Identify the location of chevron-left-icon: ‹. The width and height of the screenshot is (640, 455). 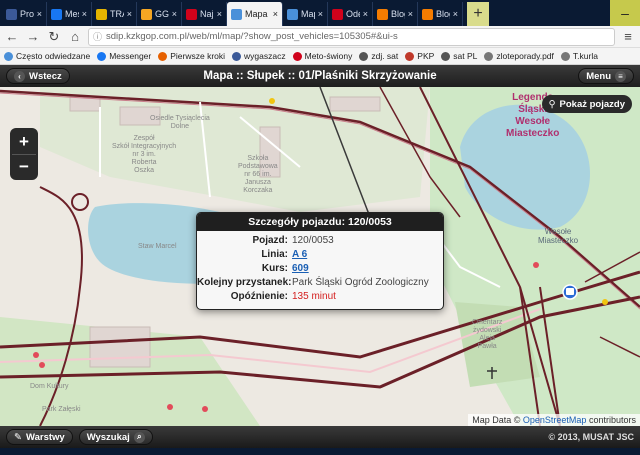
(19, 76).